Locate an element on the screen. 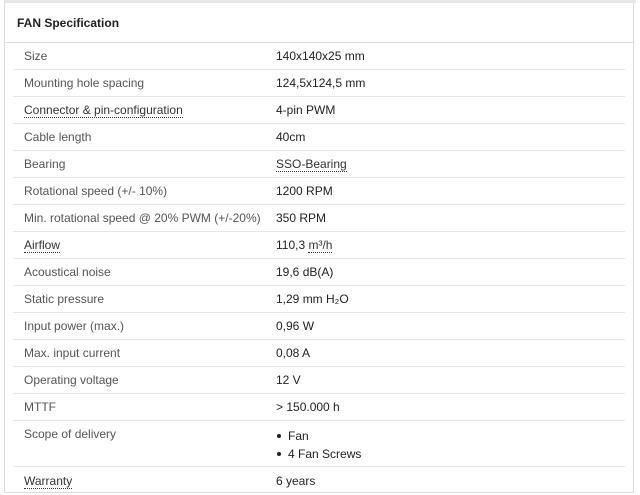  airflow-tooltip-term: Airflow is located at coordinates (42, 245).